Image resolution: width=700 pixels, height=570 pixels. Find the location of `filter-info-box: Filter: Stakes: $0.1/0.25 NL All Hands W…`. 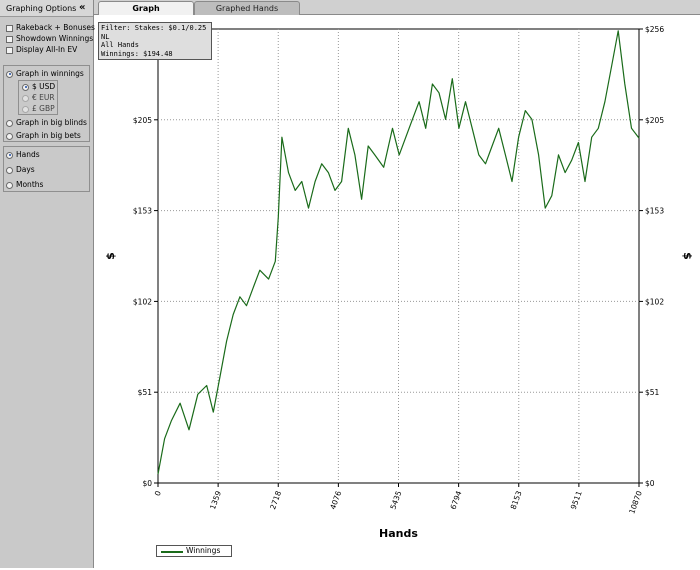

filter-info-box: Filter: Stakes: $0.1/0.25 NL All Hands W… is located at coordinates (155, 41).